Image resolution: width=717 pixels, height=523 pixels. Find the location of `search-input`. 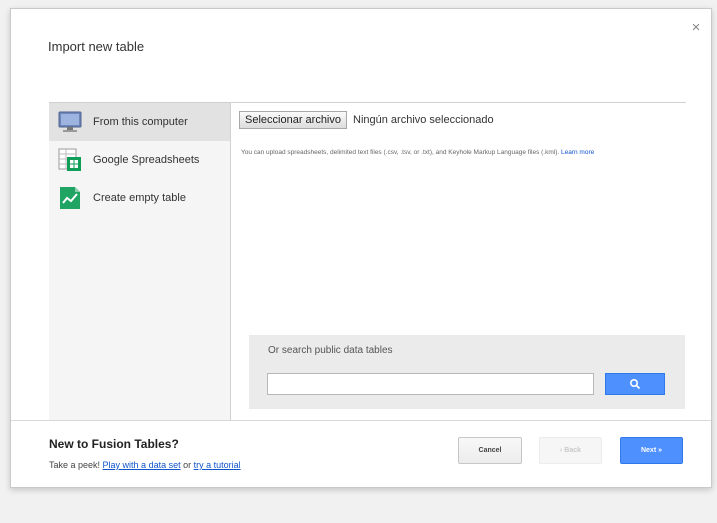

search-input is located at coordinates (430, 384).